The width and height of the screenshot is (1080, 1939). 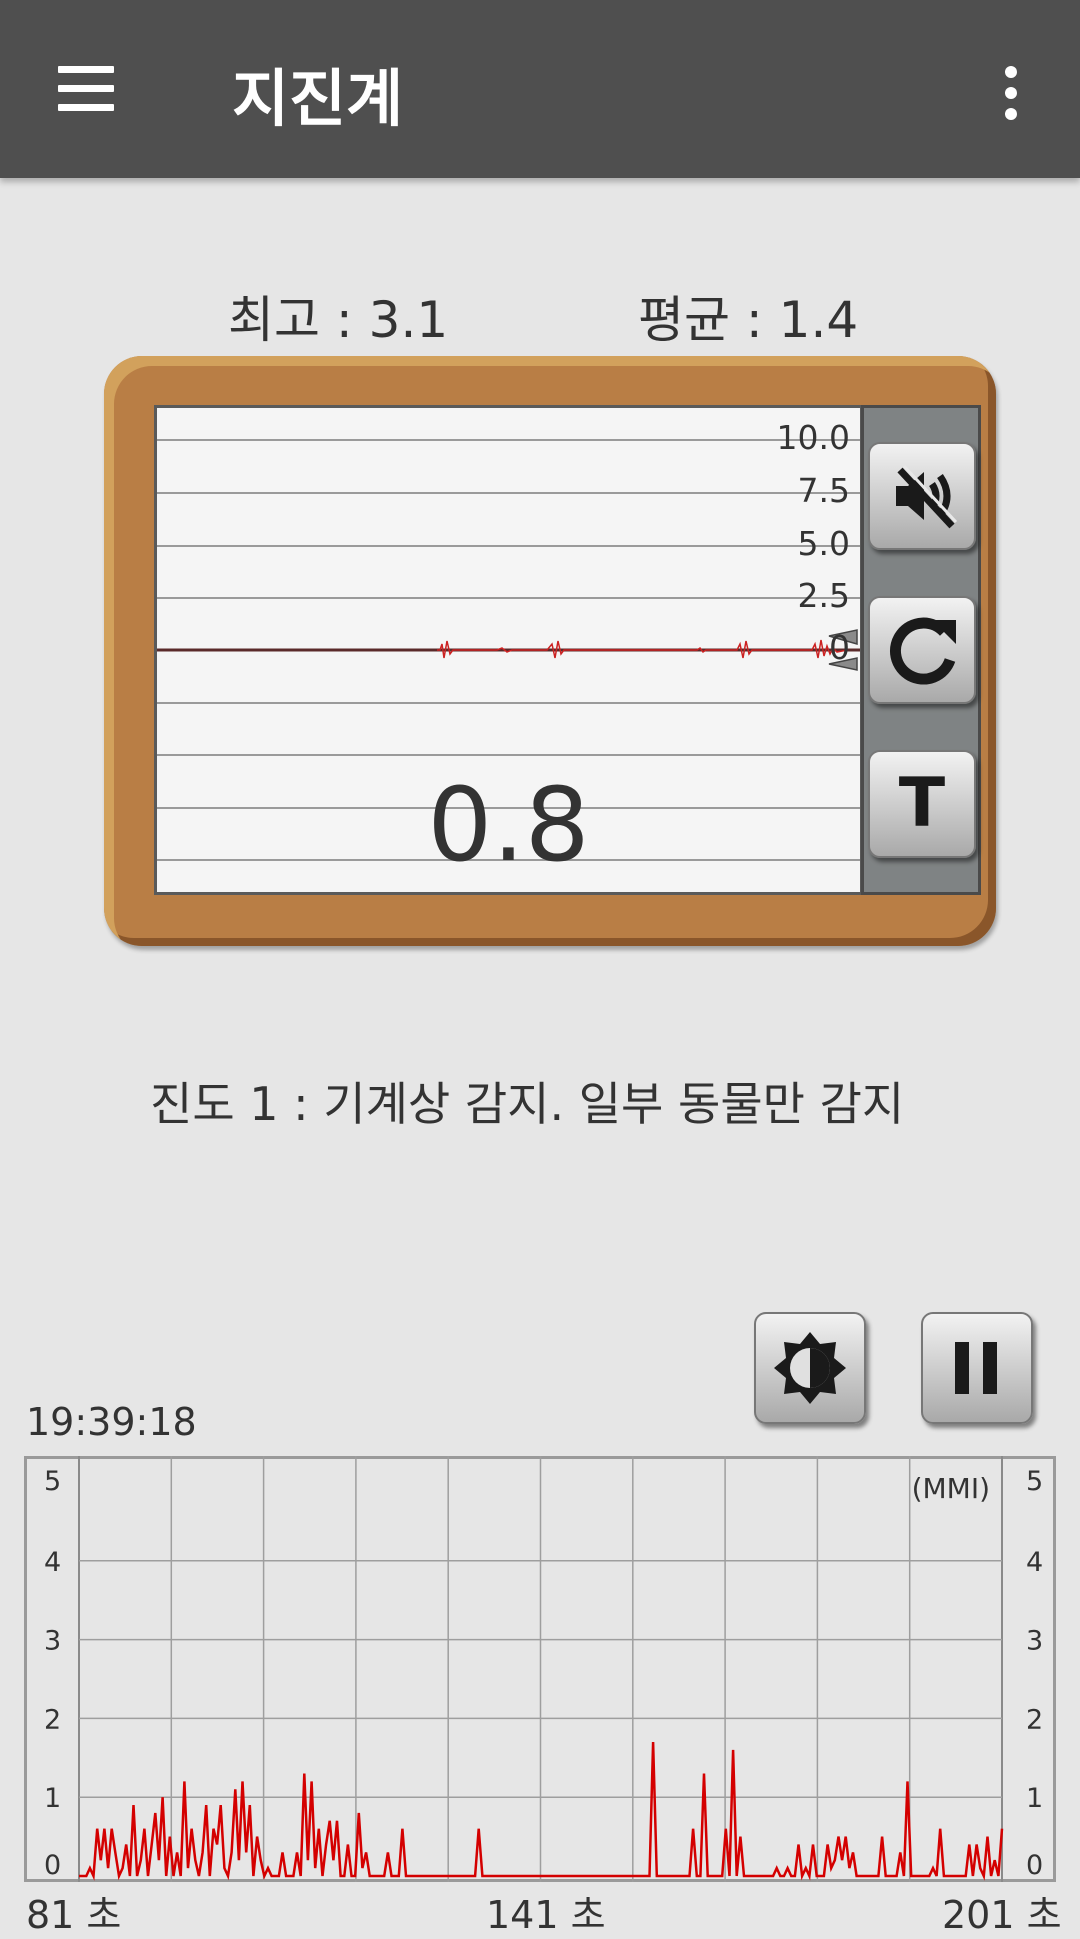 What do you see at coordinates (1002, 1915) in the screenshot?
I see `x-label-end: 201 초` at bounding box center [1002, 1915].